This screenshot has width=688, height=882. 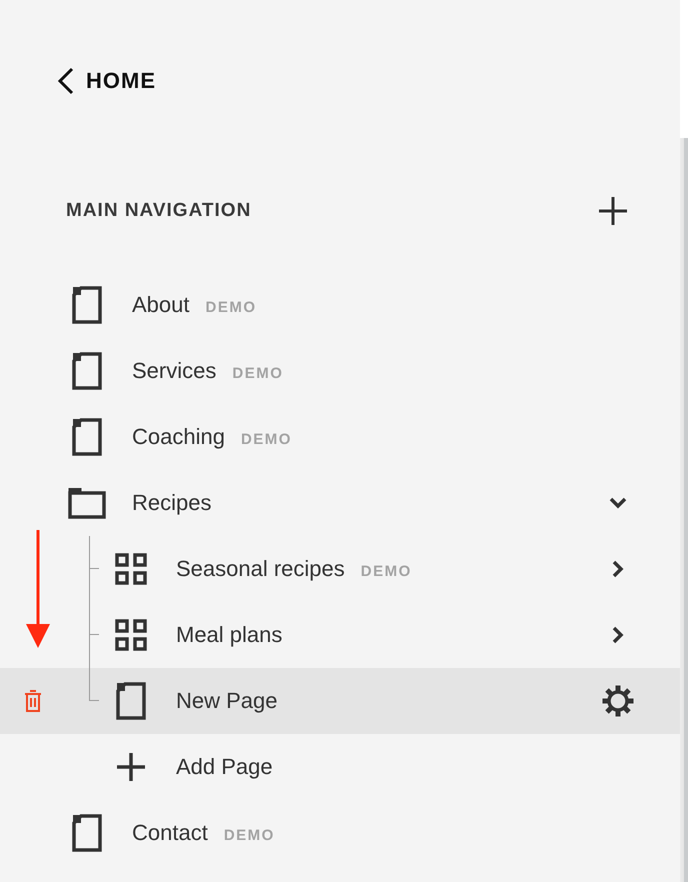 I want to click on item-label: Contact, so click(x=170, y=833).